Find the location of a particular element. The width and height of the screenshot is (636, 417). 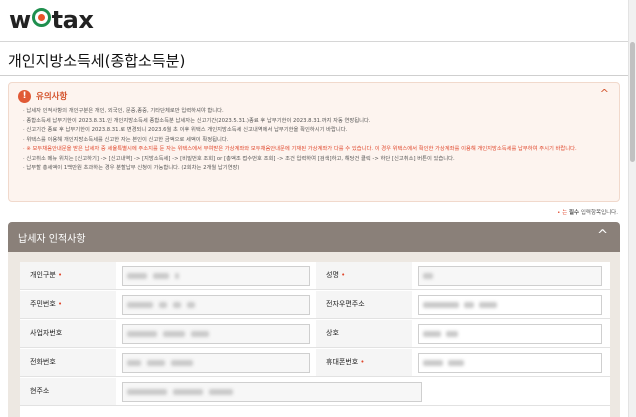

form-row: 현주소 is located at coordinates (315, 392).